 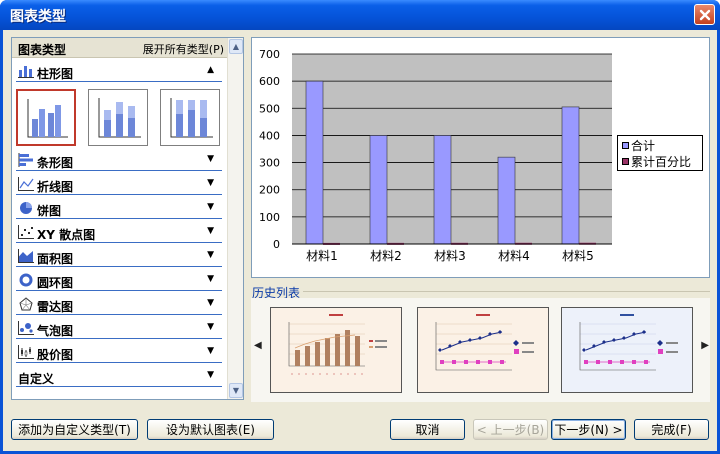 I want to click on add-custom-type-button: 添加为自定义类型(T), so click(x=74, y=429).